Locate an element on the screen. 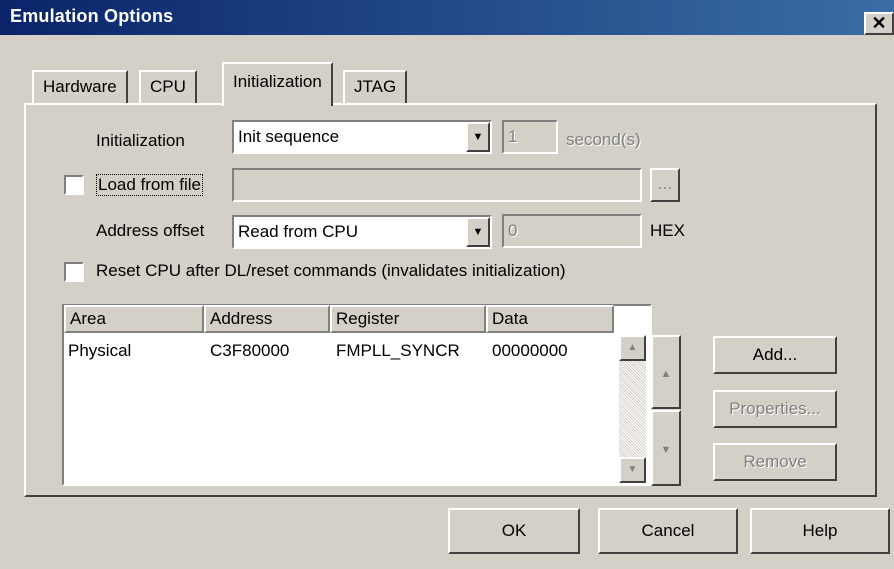 This screenshot has width=894, height=569. load-from-file-text: Load from file is located at coordinates (149, 184).